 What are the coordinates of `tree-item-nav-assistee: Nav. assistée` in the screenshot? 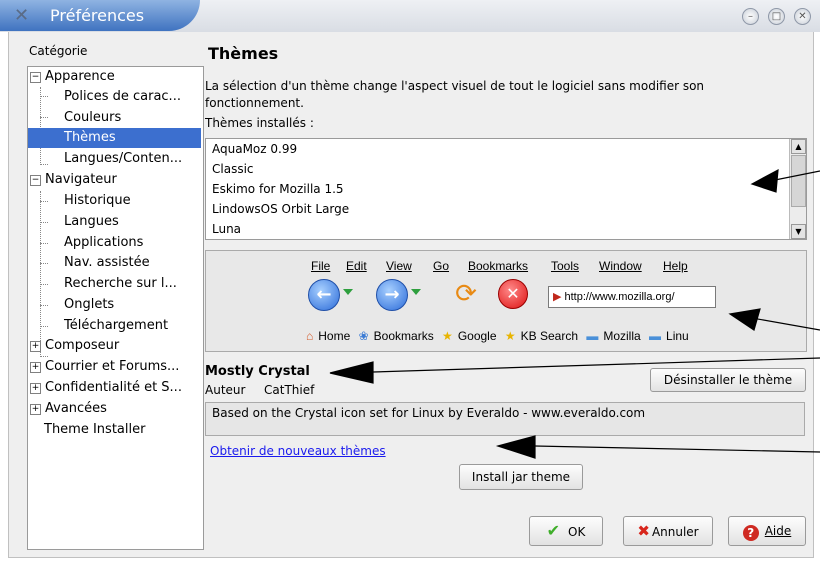 It's located at (126, 263).